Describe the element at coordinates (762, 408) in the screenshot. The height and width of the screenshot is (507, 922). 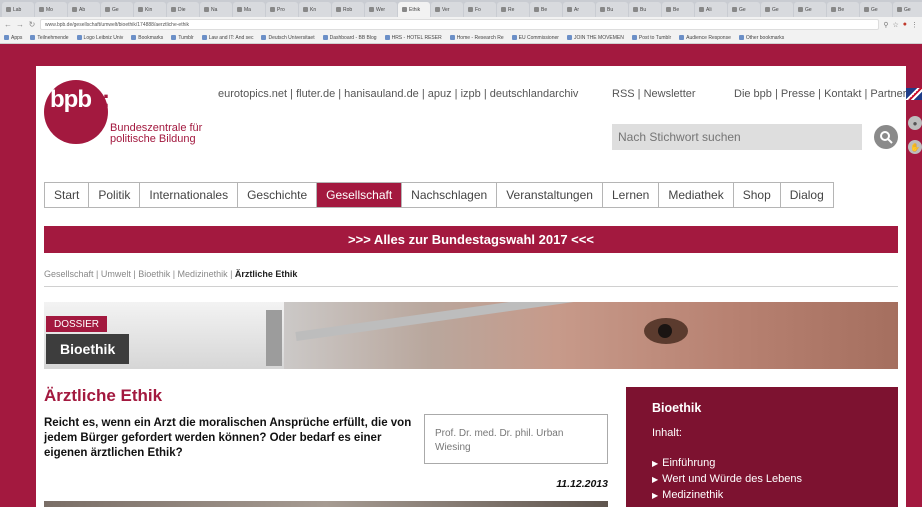
I see `sidebox-title: Bioethik` at that location.